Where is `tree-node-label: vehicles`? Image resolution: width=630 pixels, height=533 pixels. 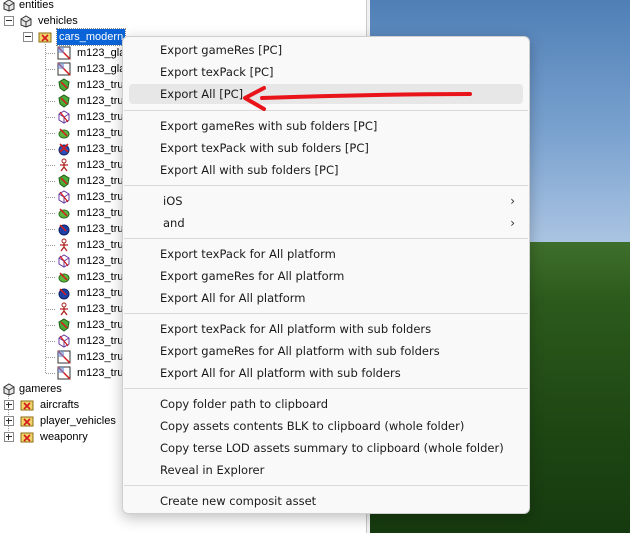 tree-node-label: vehicles is located at coordinates (58, 21).